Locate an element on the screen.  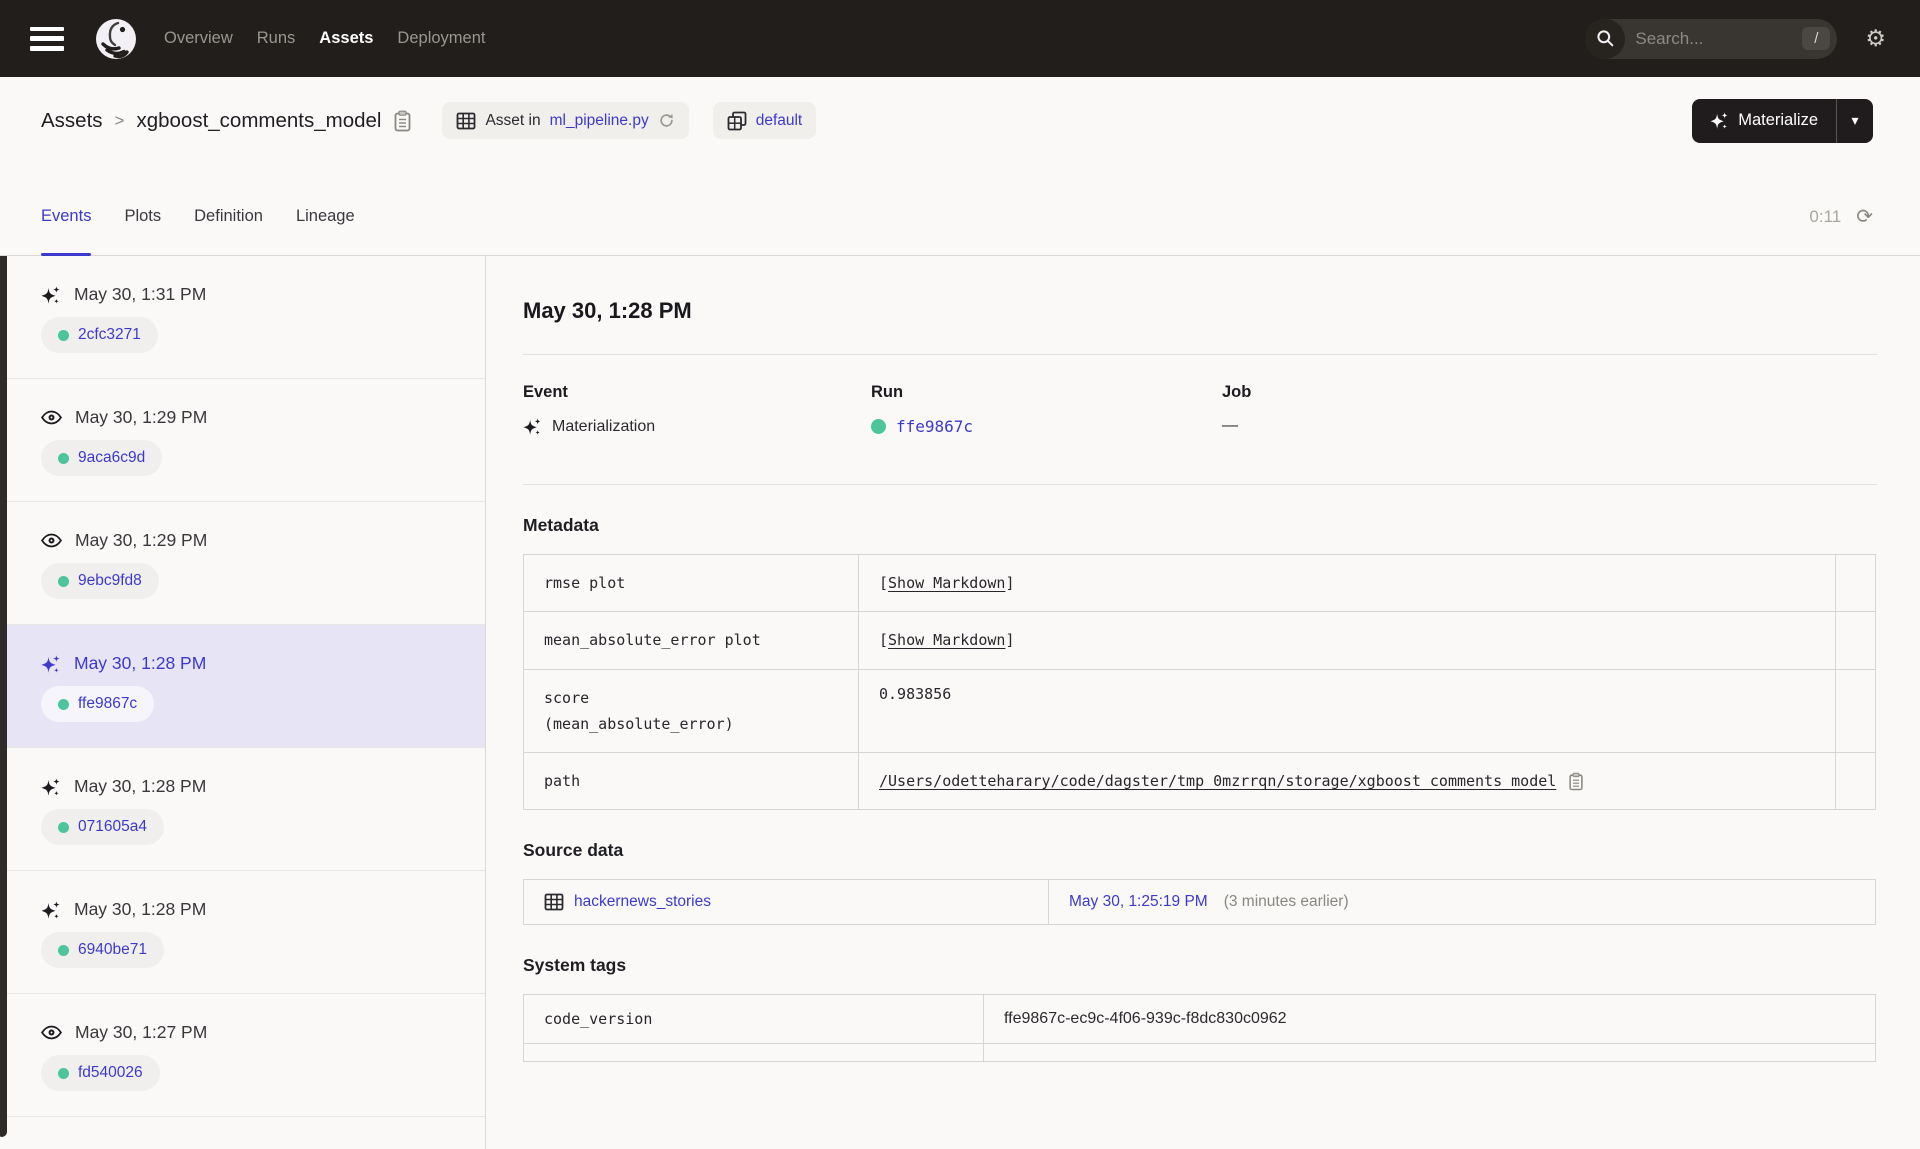
asset-file-link: ml_pipeline.py is located at coordinates (599, 121).